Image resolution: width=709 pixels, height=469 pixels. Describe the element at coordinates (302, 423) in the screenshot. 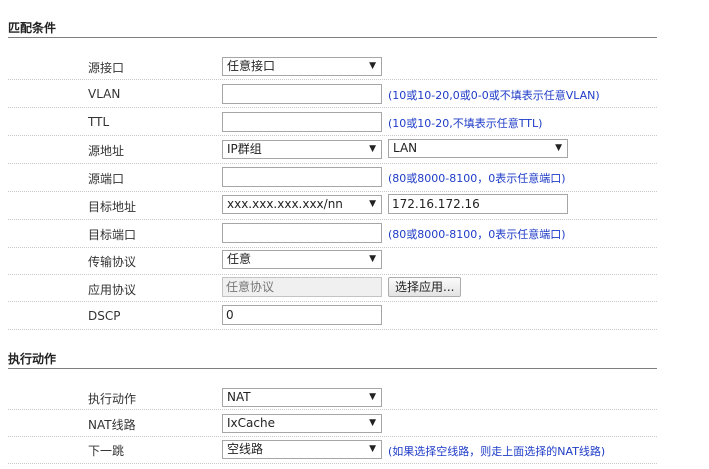

I see `nat-line-select: IxCache ▼` at that location.